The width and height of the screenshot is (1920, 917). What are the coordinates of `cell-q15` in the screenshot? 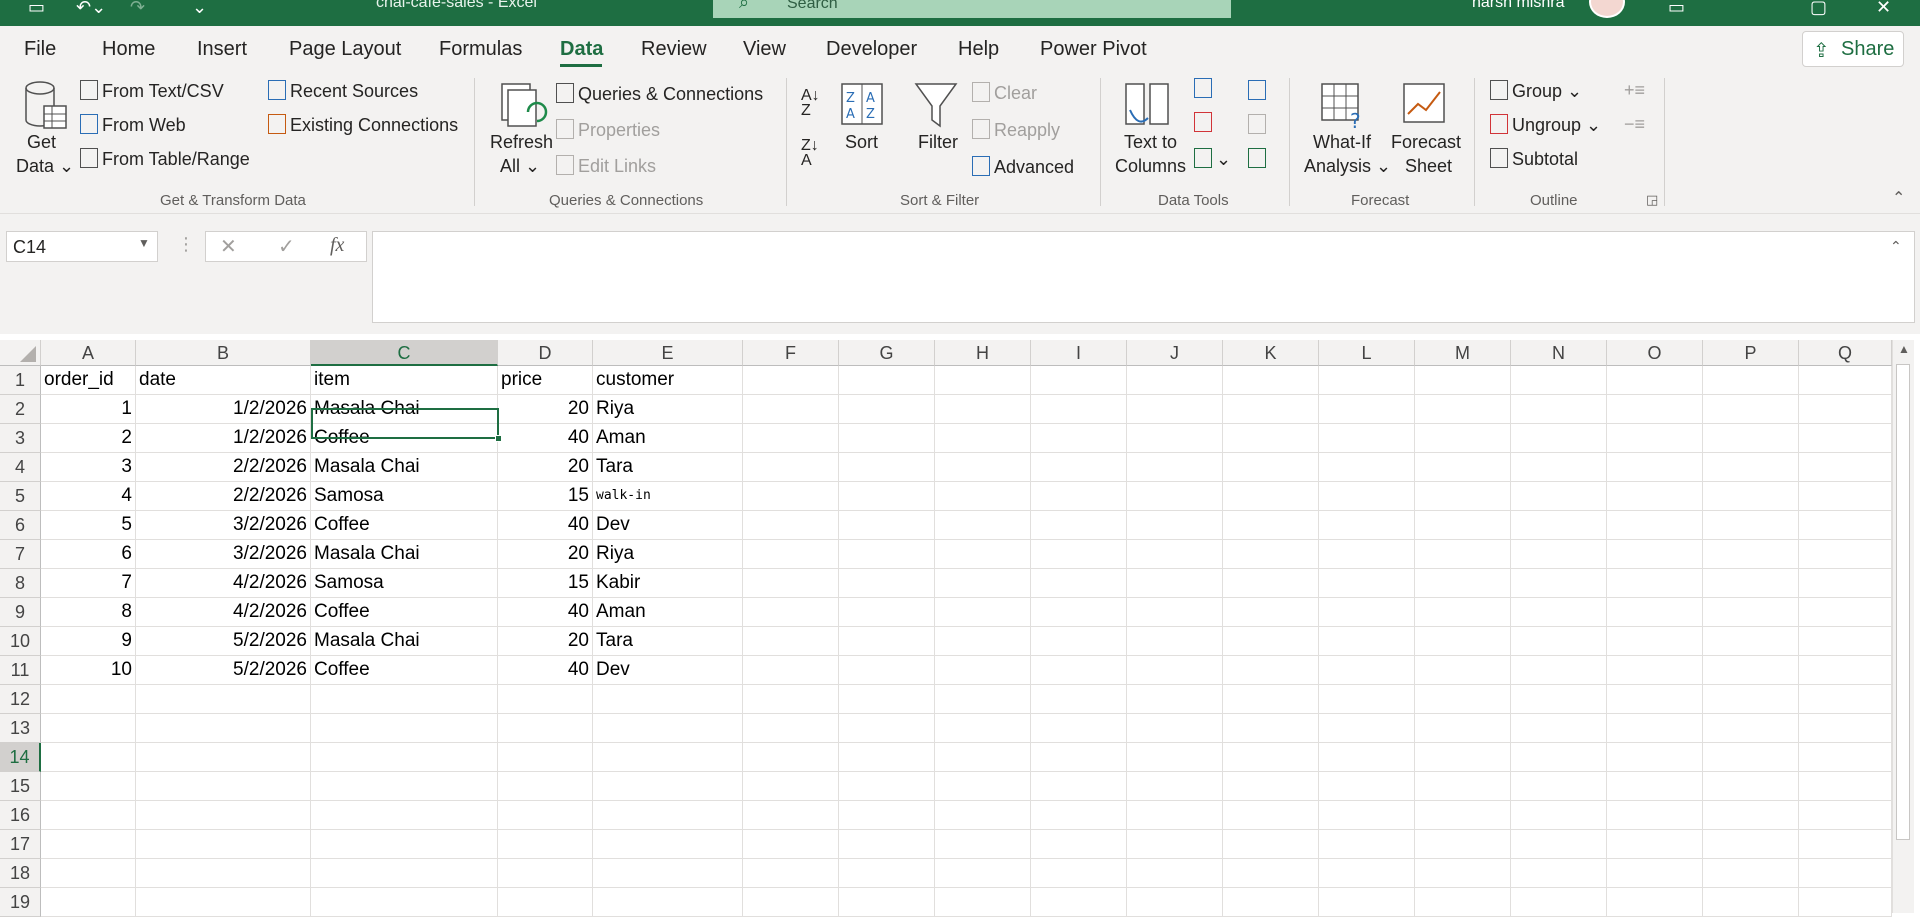 It's located at (1845, 786).